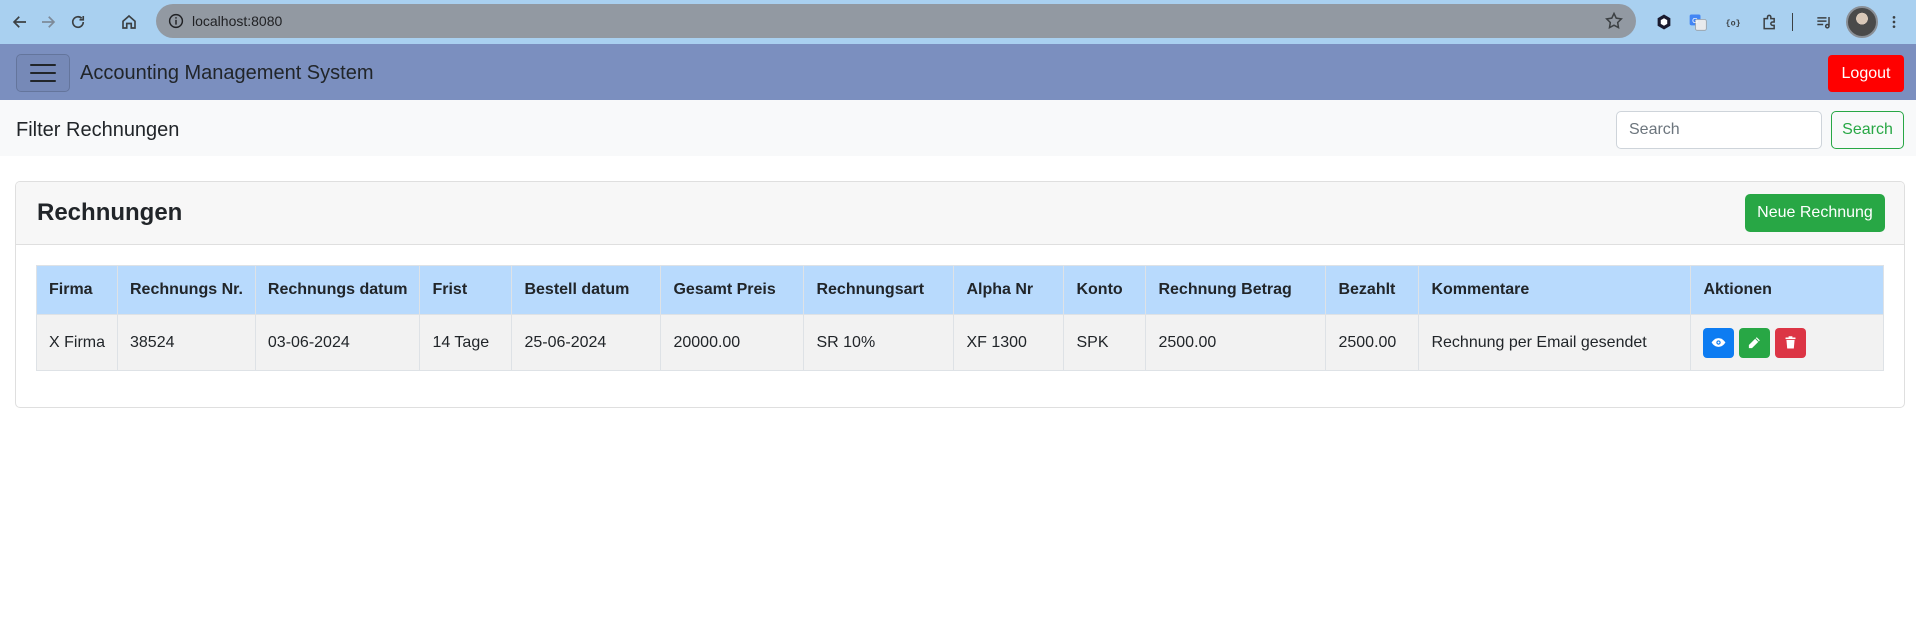 This screenshot has width=1916, height=632. Describe the element at coordinates (1372, 290) in the screenshot. I see `col-header: Bezahlt` at that location.